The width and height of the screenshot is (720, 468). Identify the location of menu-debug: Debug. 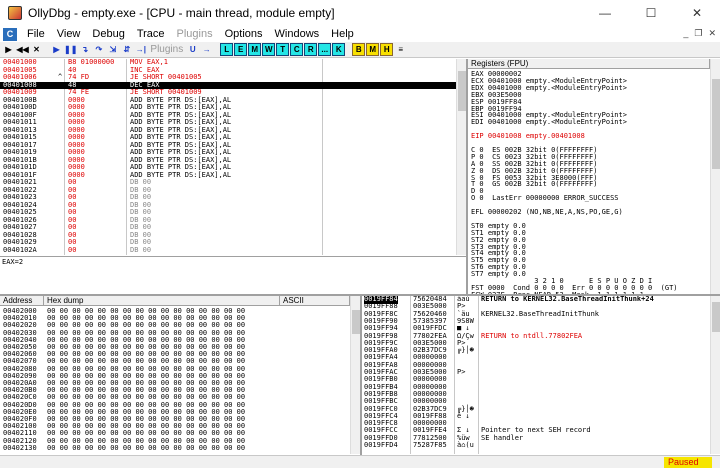
(108, 34).